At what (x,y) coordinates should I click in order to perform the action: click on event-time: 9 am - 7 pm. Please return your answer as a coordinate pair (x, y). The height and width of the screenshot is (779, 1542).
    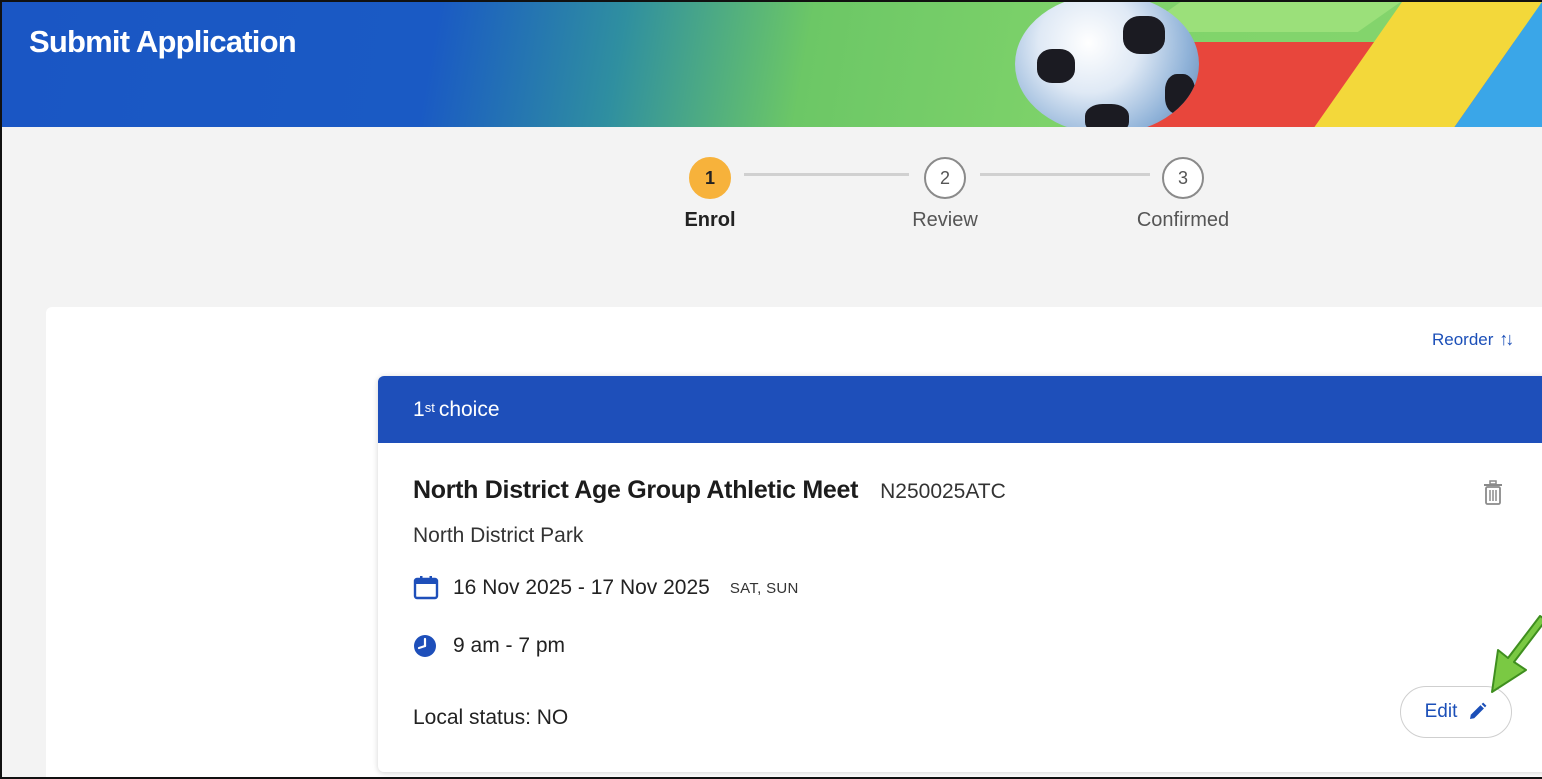
    Looking at the image, I should click on (509, 645).